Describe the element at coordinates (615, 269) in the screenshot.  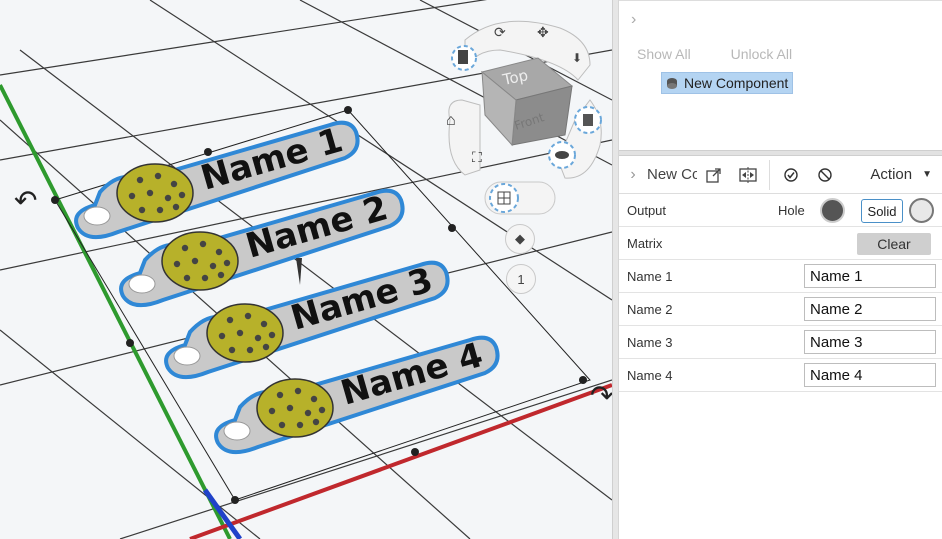
I see `panel-divider` at that location.